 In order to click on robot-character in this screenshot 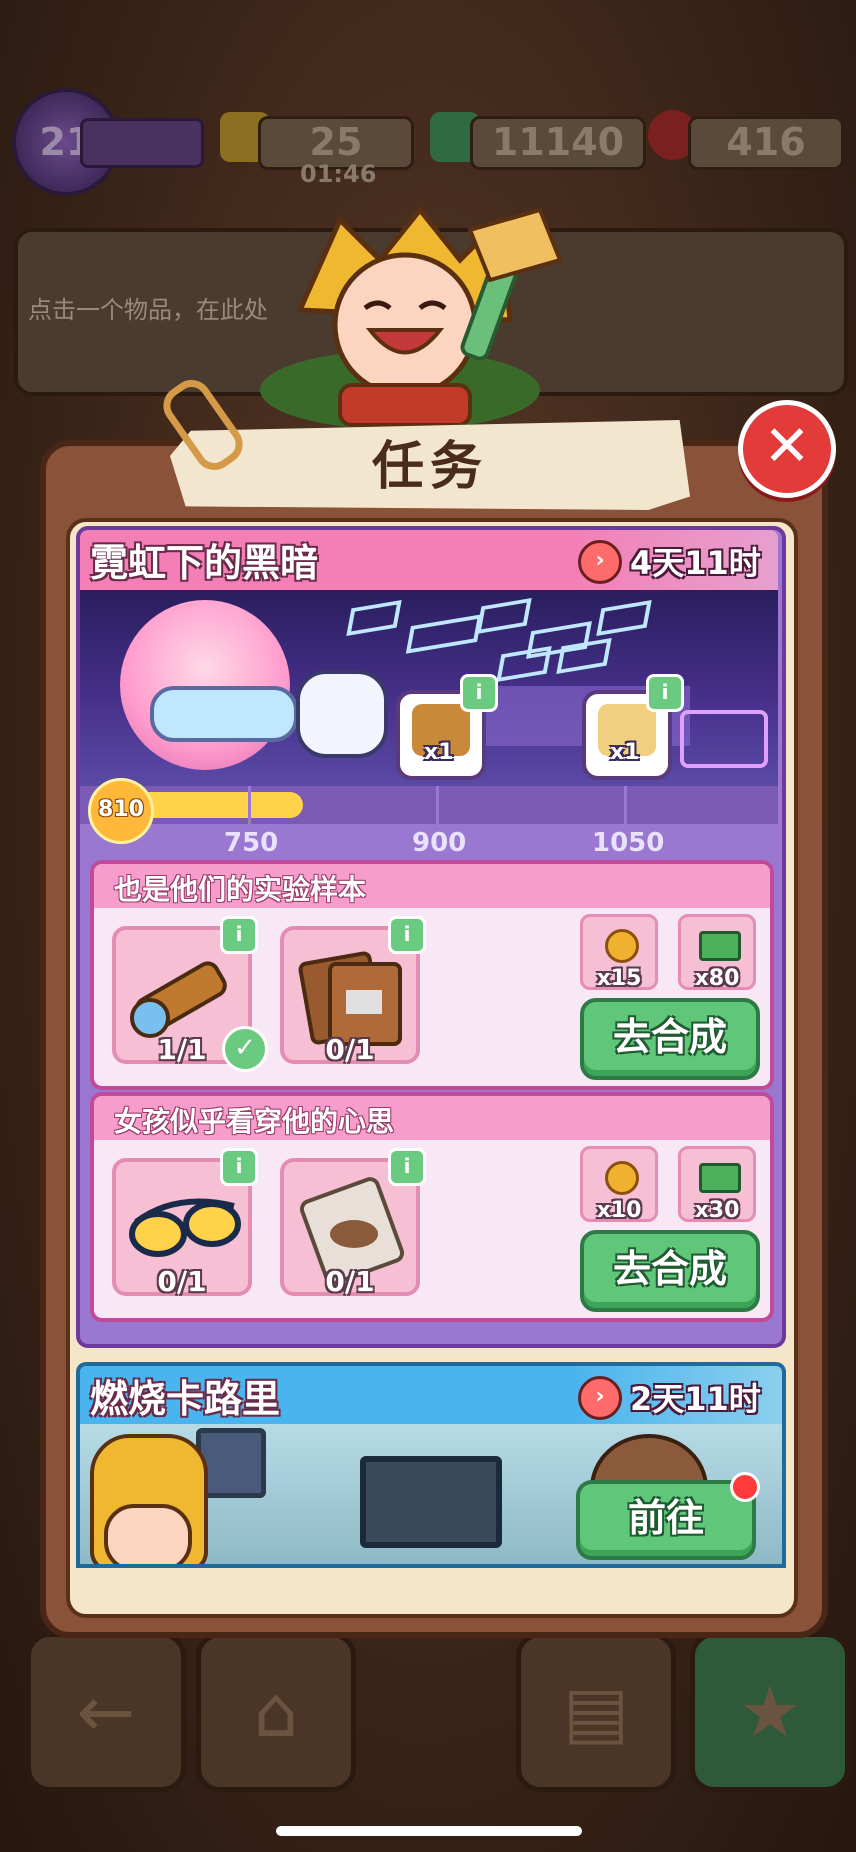, I will do `click(342, 714)`.